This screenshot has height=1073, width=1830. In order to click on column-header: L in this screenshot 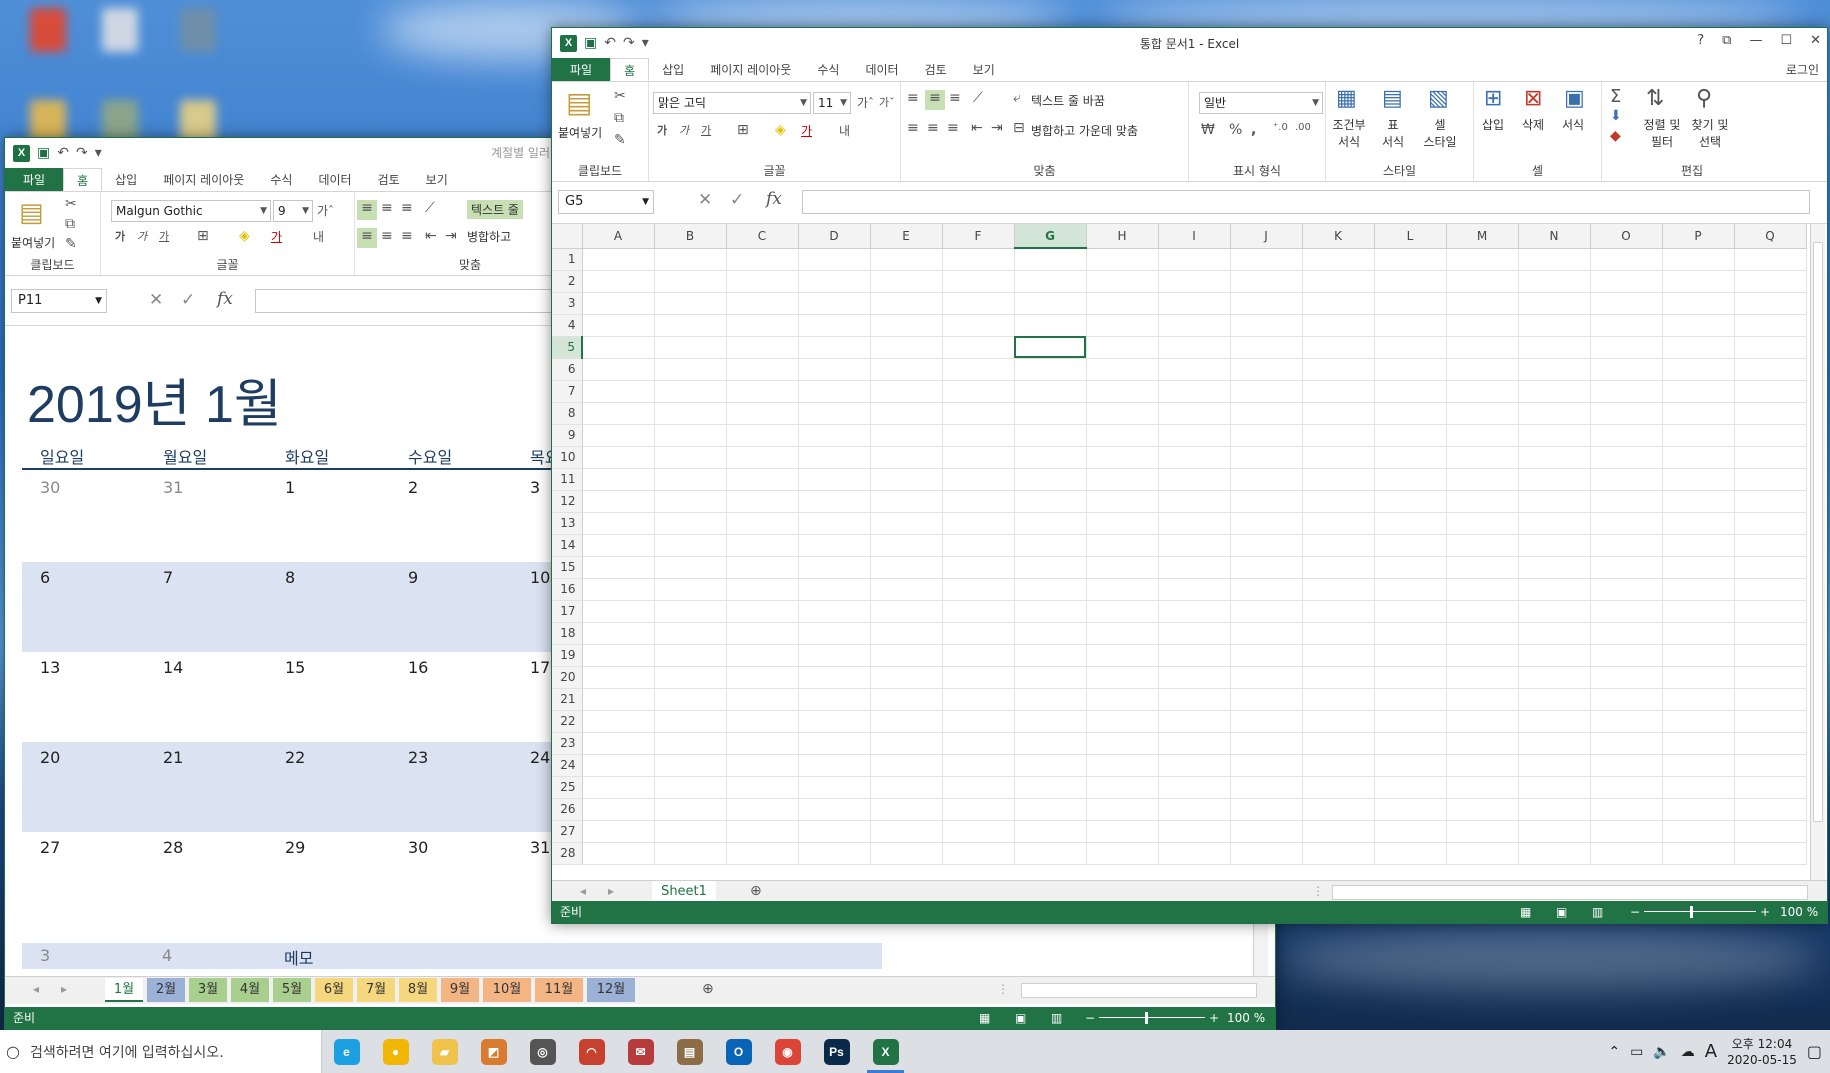, I will do `click(1410, 236)`.